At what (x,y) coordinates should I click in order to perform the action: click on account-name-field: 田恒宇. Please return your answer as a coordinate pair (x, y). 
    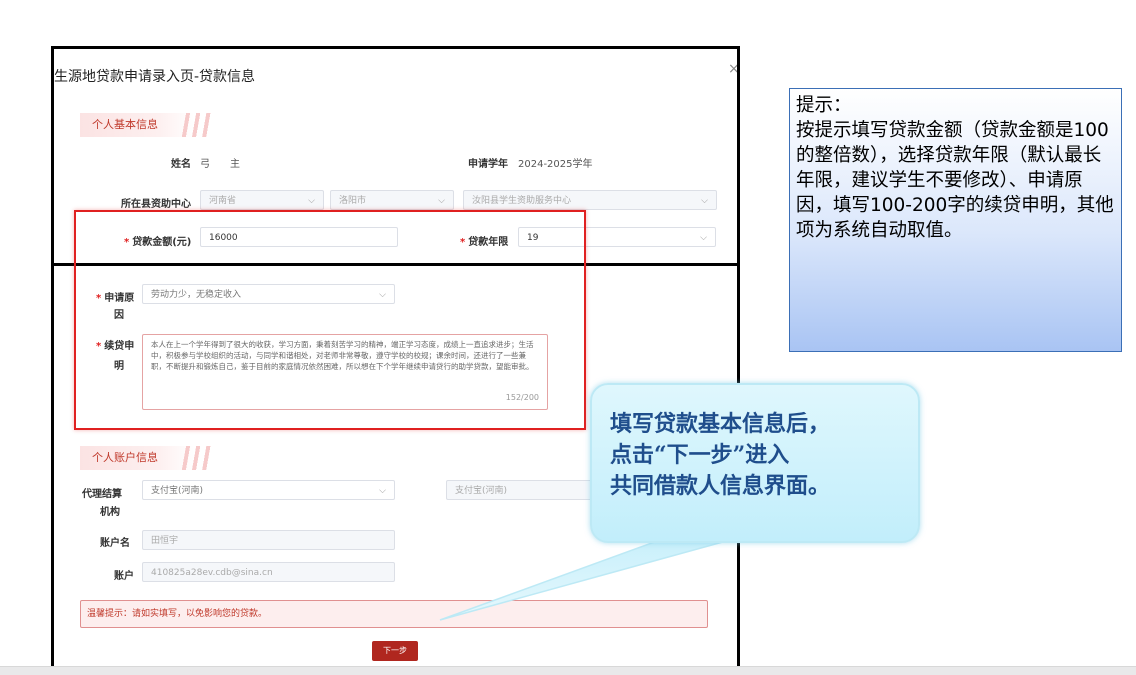
    Looking at the image, I should click on (268, 540).